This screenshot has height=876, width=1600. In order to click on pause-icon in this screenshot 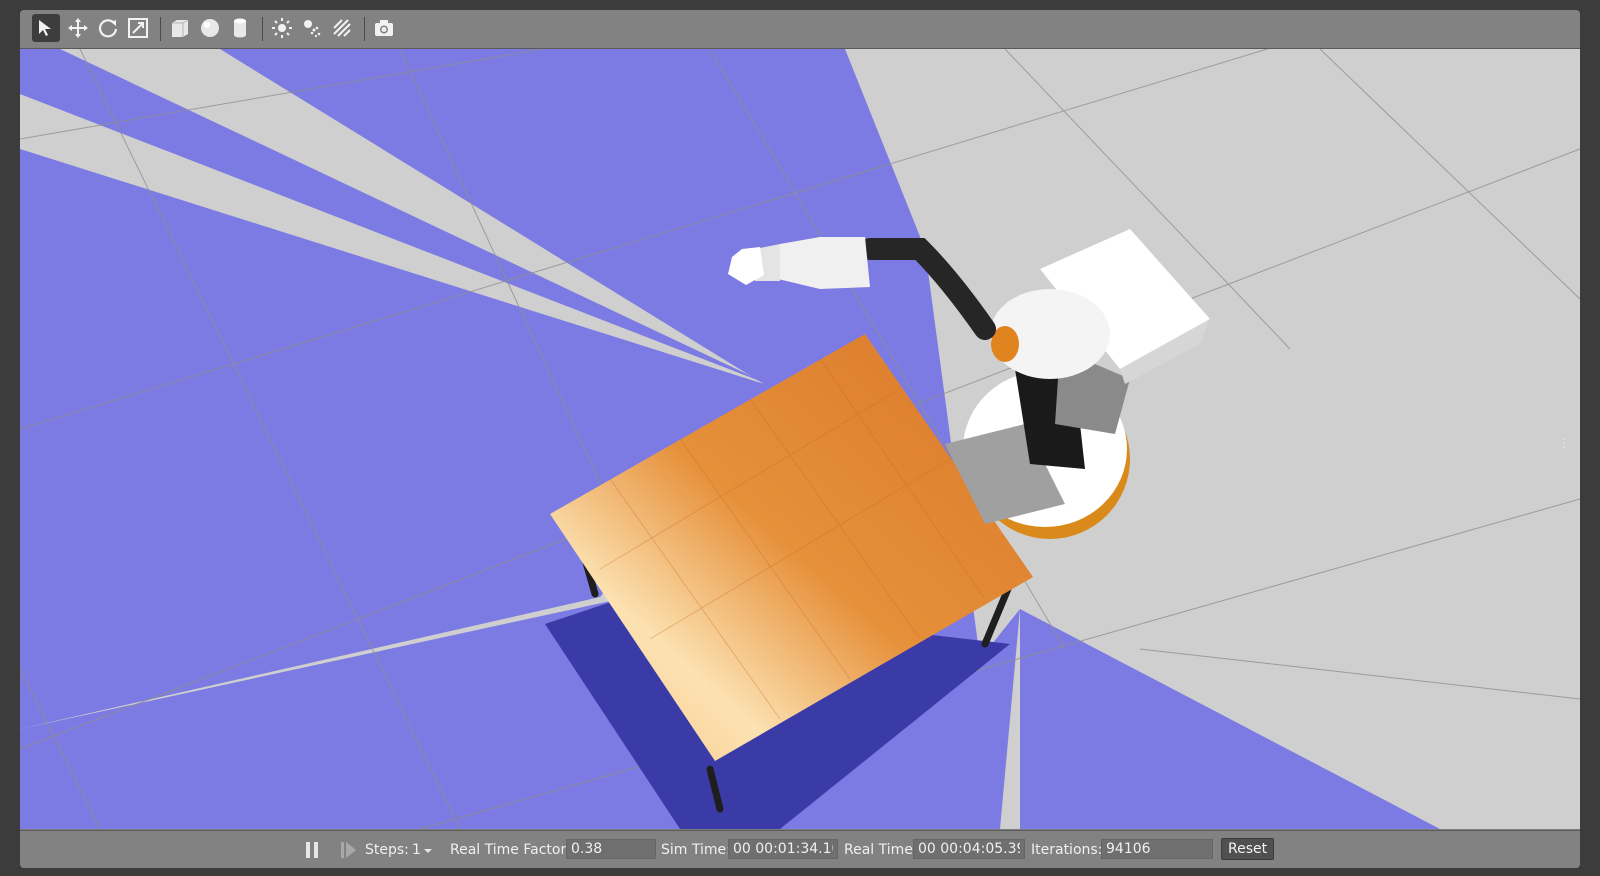, I will do `click(312, 850)`.